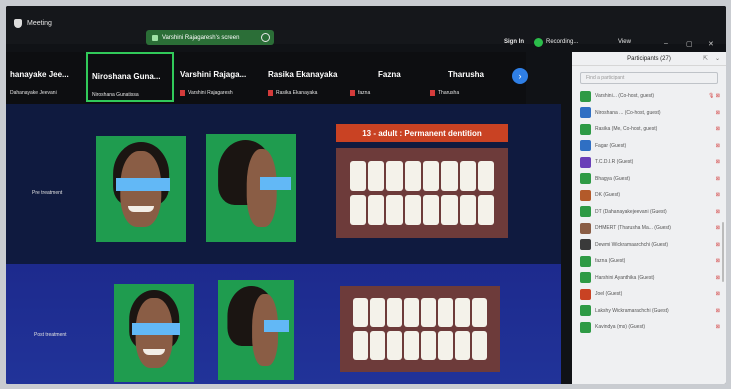 The width and height of the screenshot is (731, 389). I want to click on tile-label: Rasika Ekanayaka, so click(292, 93).